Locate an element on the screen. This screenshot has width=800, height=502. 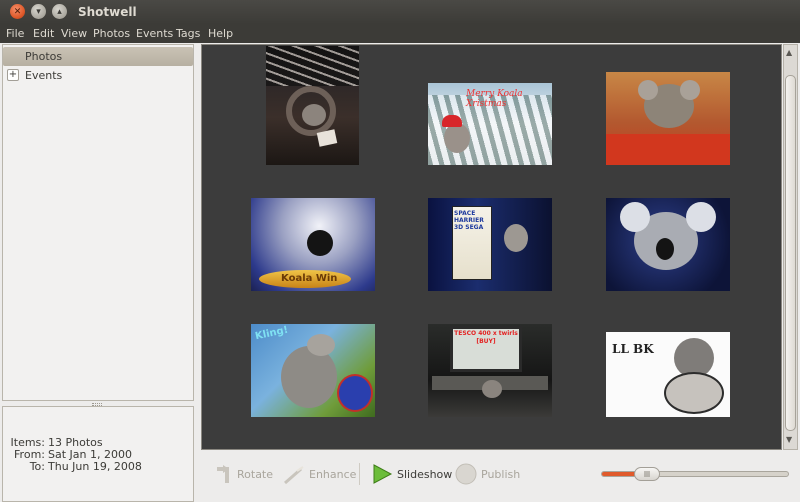
publish-globe-icon is located at coordinates (466, 474).